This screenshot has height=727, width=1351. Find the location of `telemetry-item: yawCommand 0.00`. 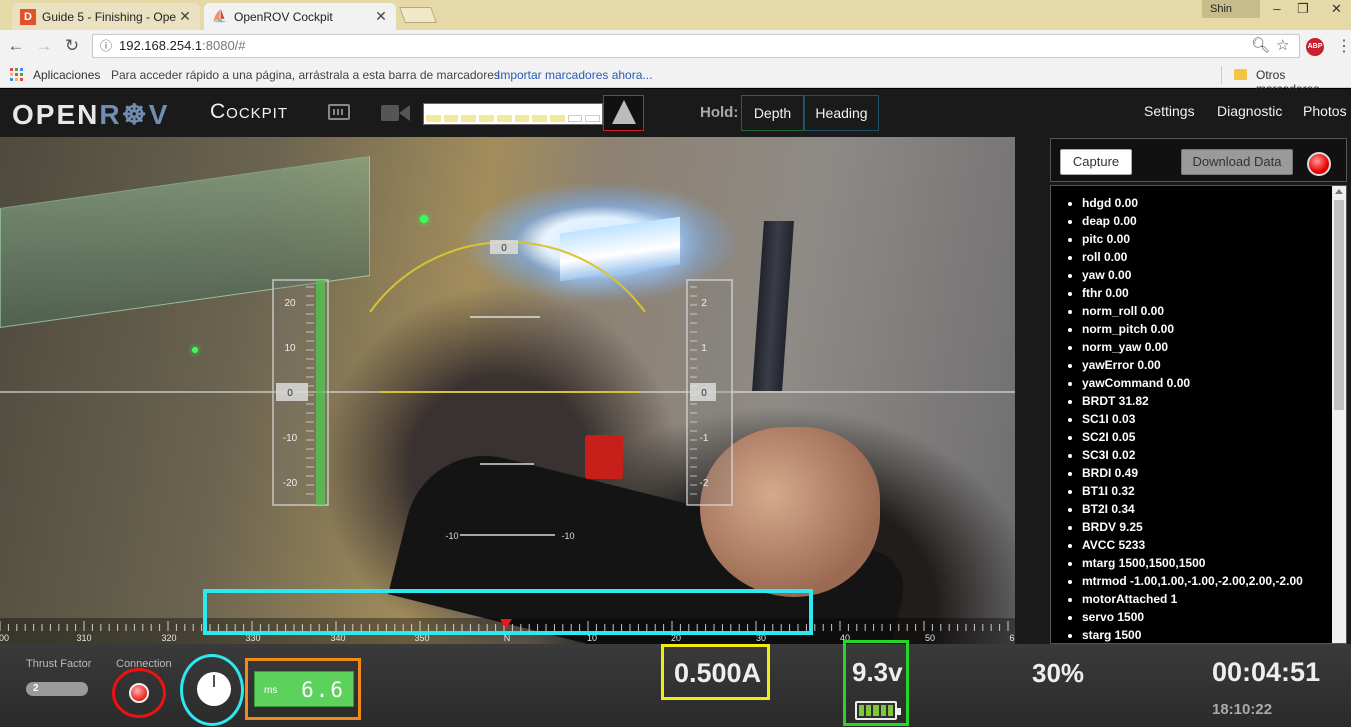

telemetry-item: yawCommand 0.00 is located at coordinates (1214, 383).